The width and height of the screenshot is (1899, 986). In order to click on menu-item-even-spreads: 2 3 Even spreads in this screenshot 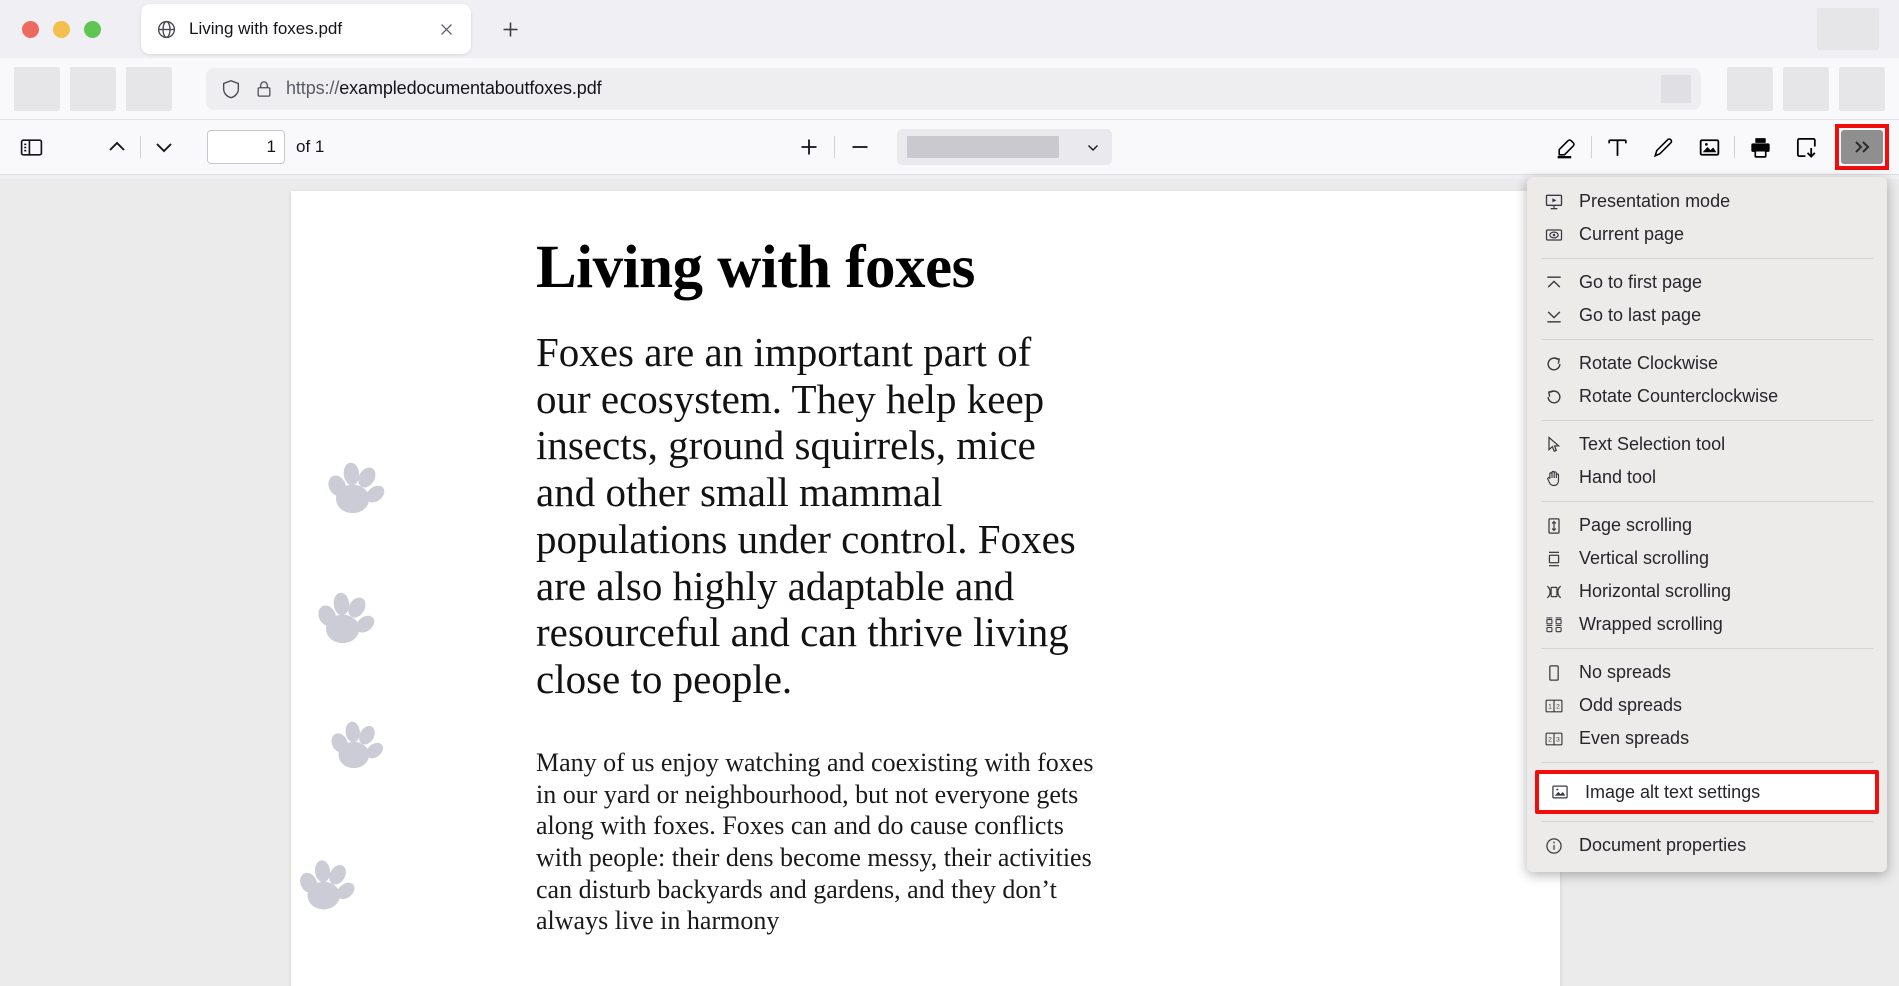, I will do `click(1707, 738)`.